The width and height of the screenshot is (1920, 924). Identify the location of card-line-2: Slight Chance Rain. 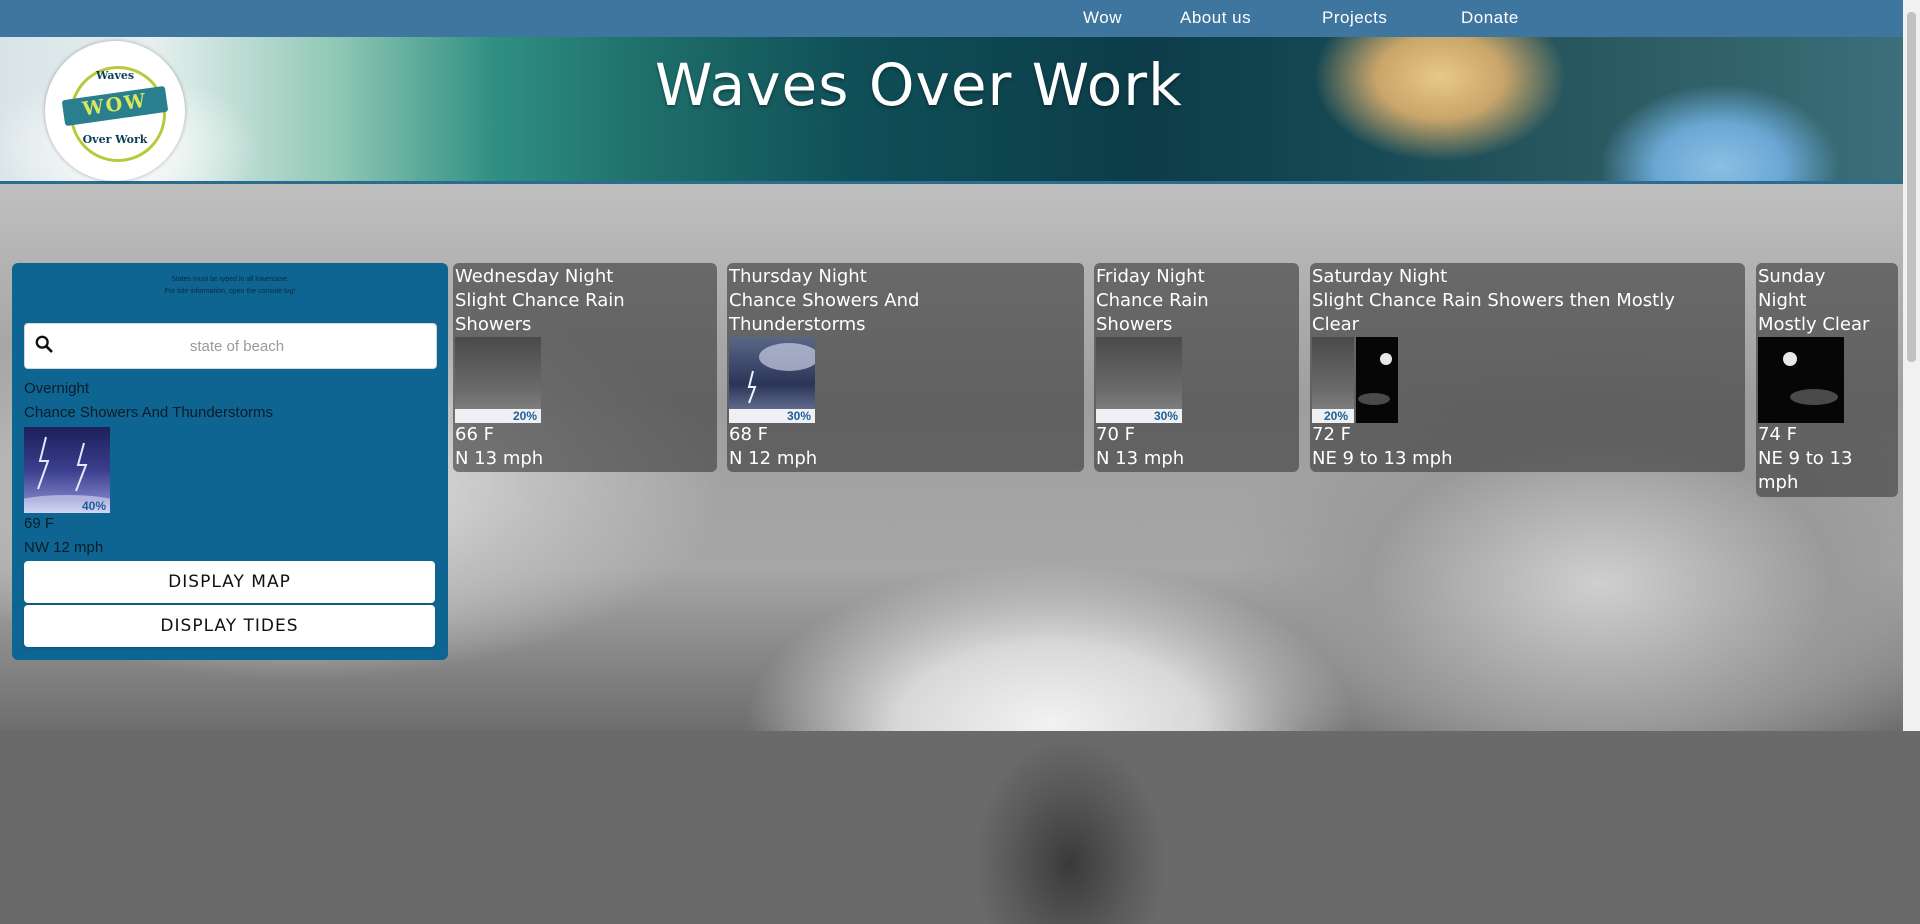
(540, 300).